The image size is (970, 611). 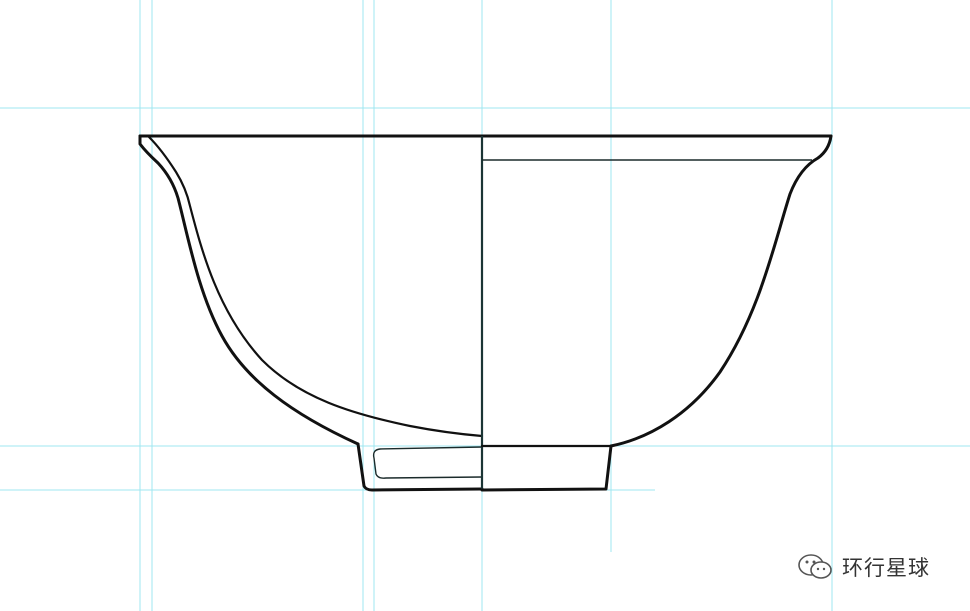 What do you see at coordinates (427, 462) in the screenshot?
I see `left-foot-inner` at bounding box center [427, 462].